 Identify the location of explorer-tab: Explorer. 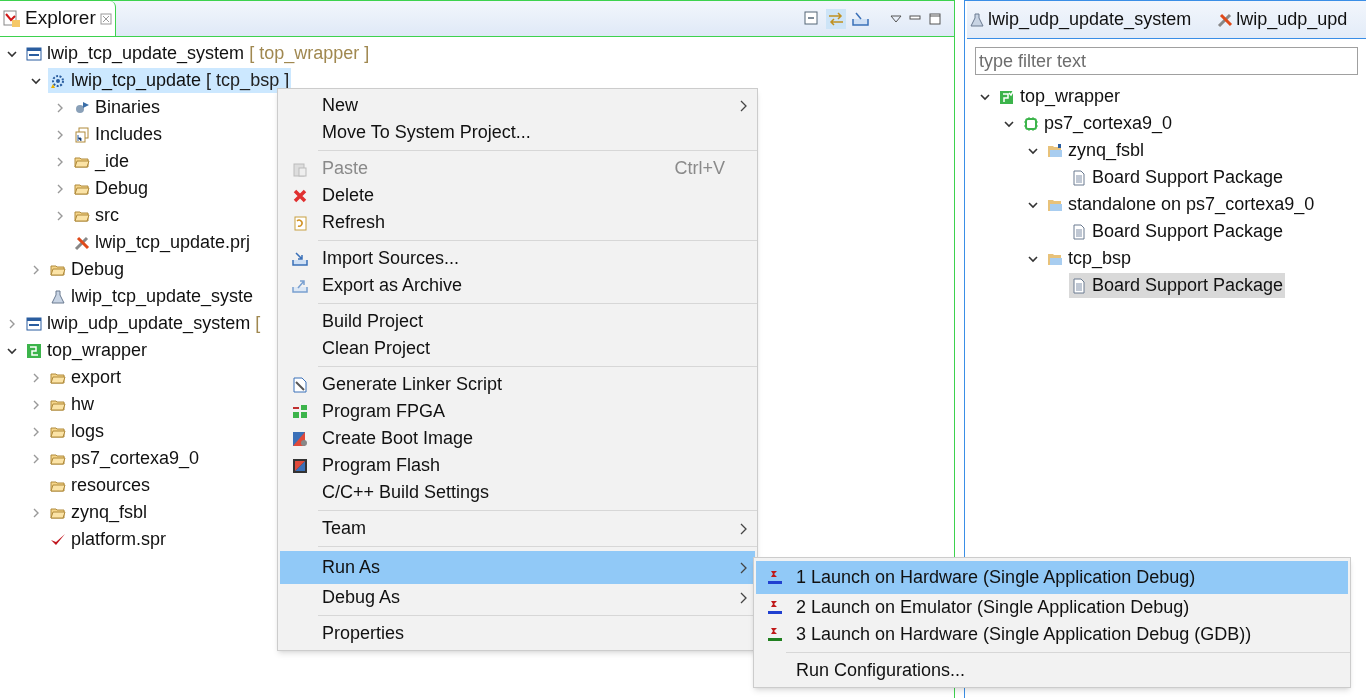
(58, 18).